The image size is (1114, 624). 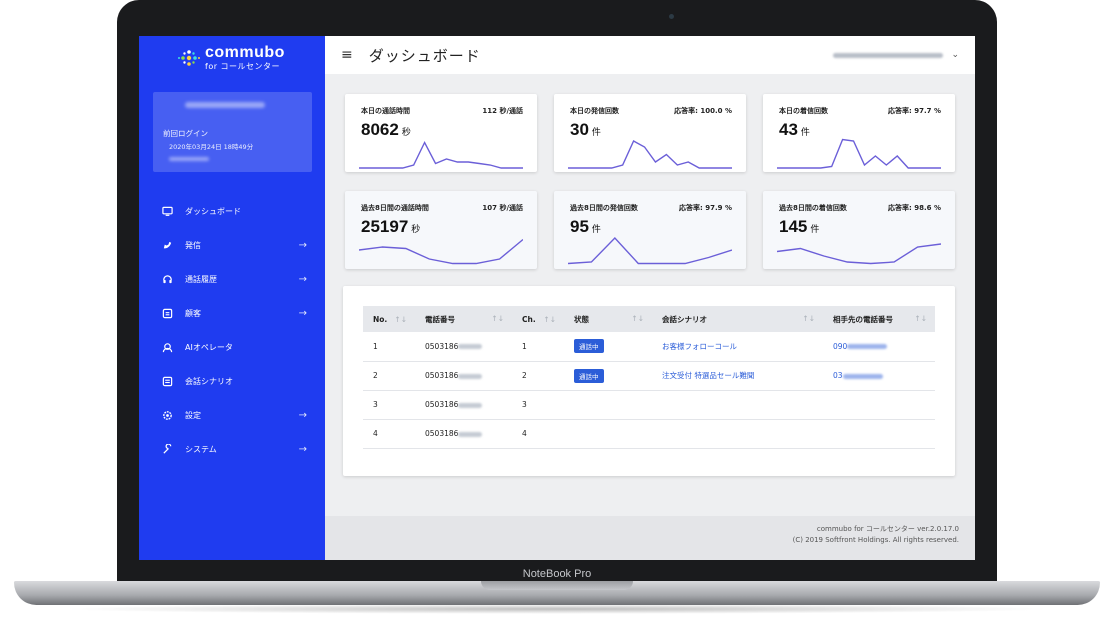 What do you see at coordinates (232, 449) in the screenshot?
I see `sidebar-item-system: システム →` at bounding box center [232, 449].